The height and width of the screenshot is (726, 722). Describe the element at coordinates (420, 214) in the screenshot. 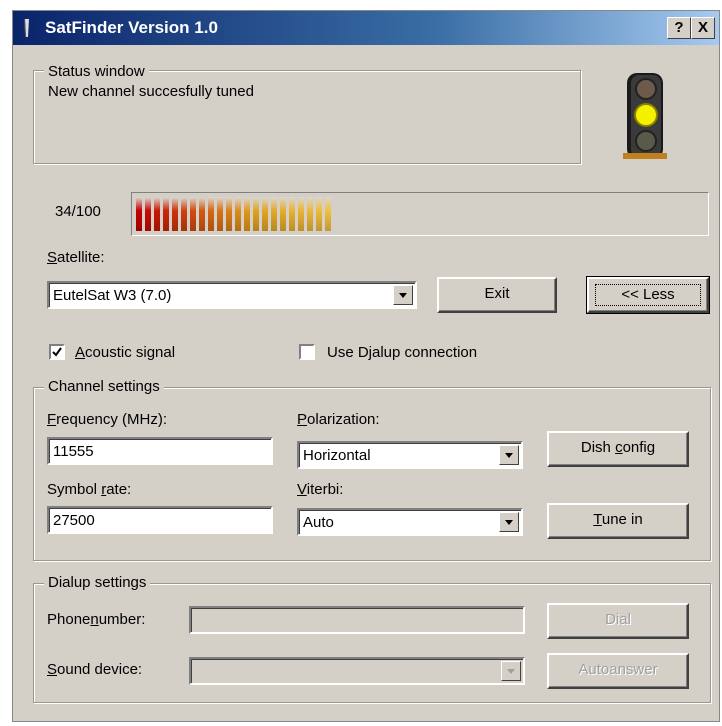

I see `signal-strength-bar` at that location.